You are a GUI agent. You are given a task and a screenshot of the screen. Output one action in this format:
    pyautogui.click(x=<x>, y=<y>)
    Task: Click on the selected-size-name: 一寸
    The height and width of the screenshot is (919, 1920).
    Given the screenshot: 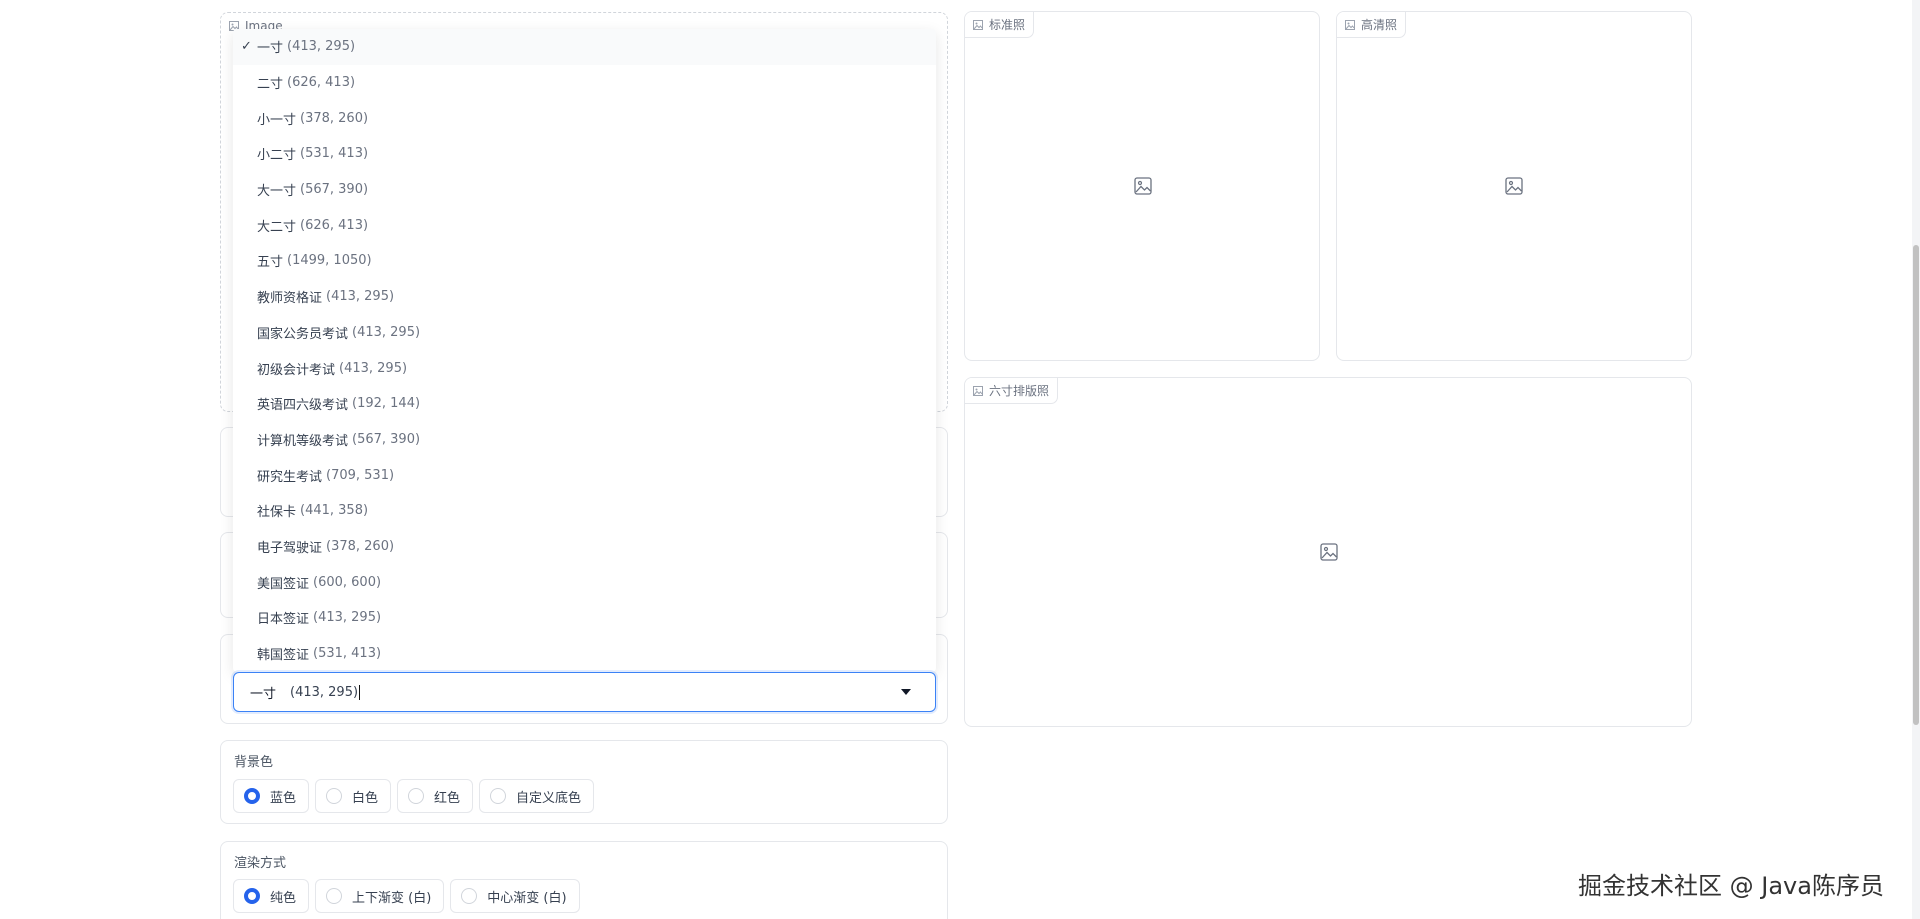 What is the action you would take?
    pyautogui.click(x=263, y=694)
    